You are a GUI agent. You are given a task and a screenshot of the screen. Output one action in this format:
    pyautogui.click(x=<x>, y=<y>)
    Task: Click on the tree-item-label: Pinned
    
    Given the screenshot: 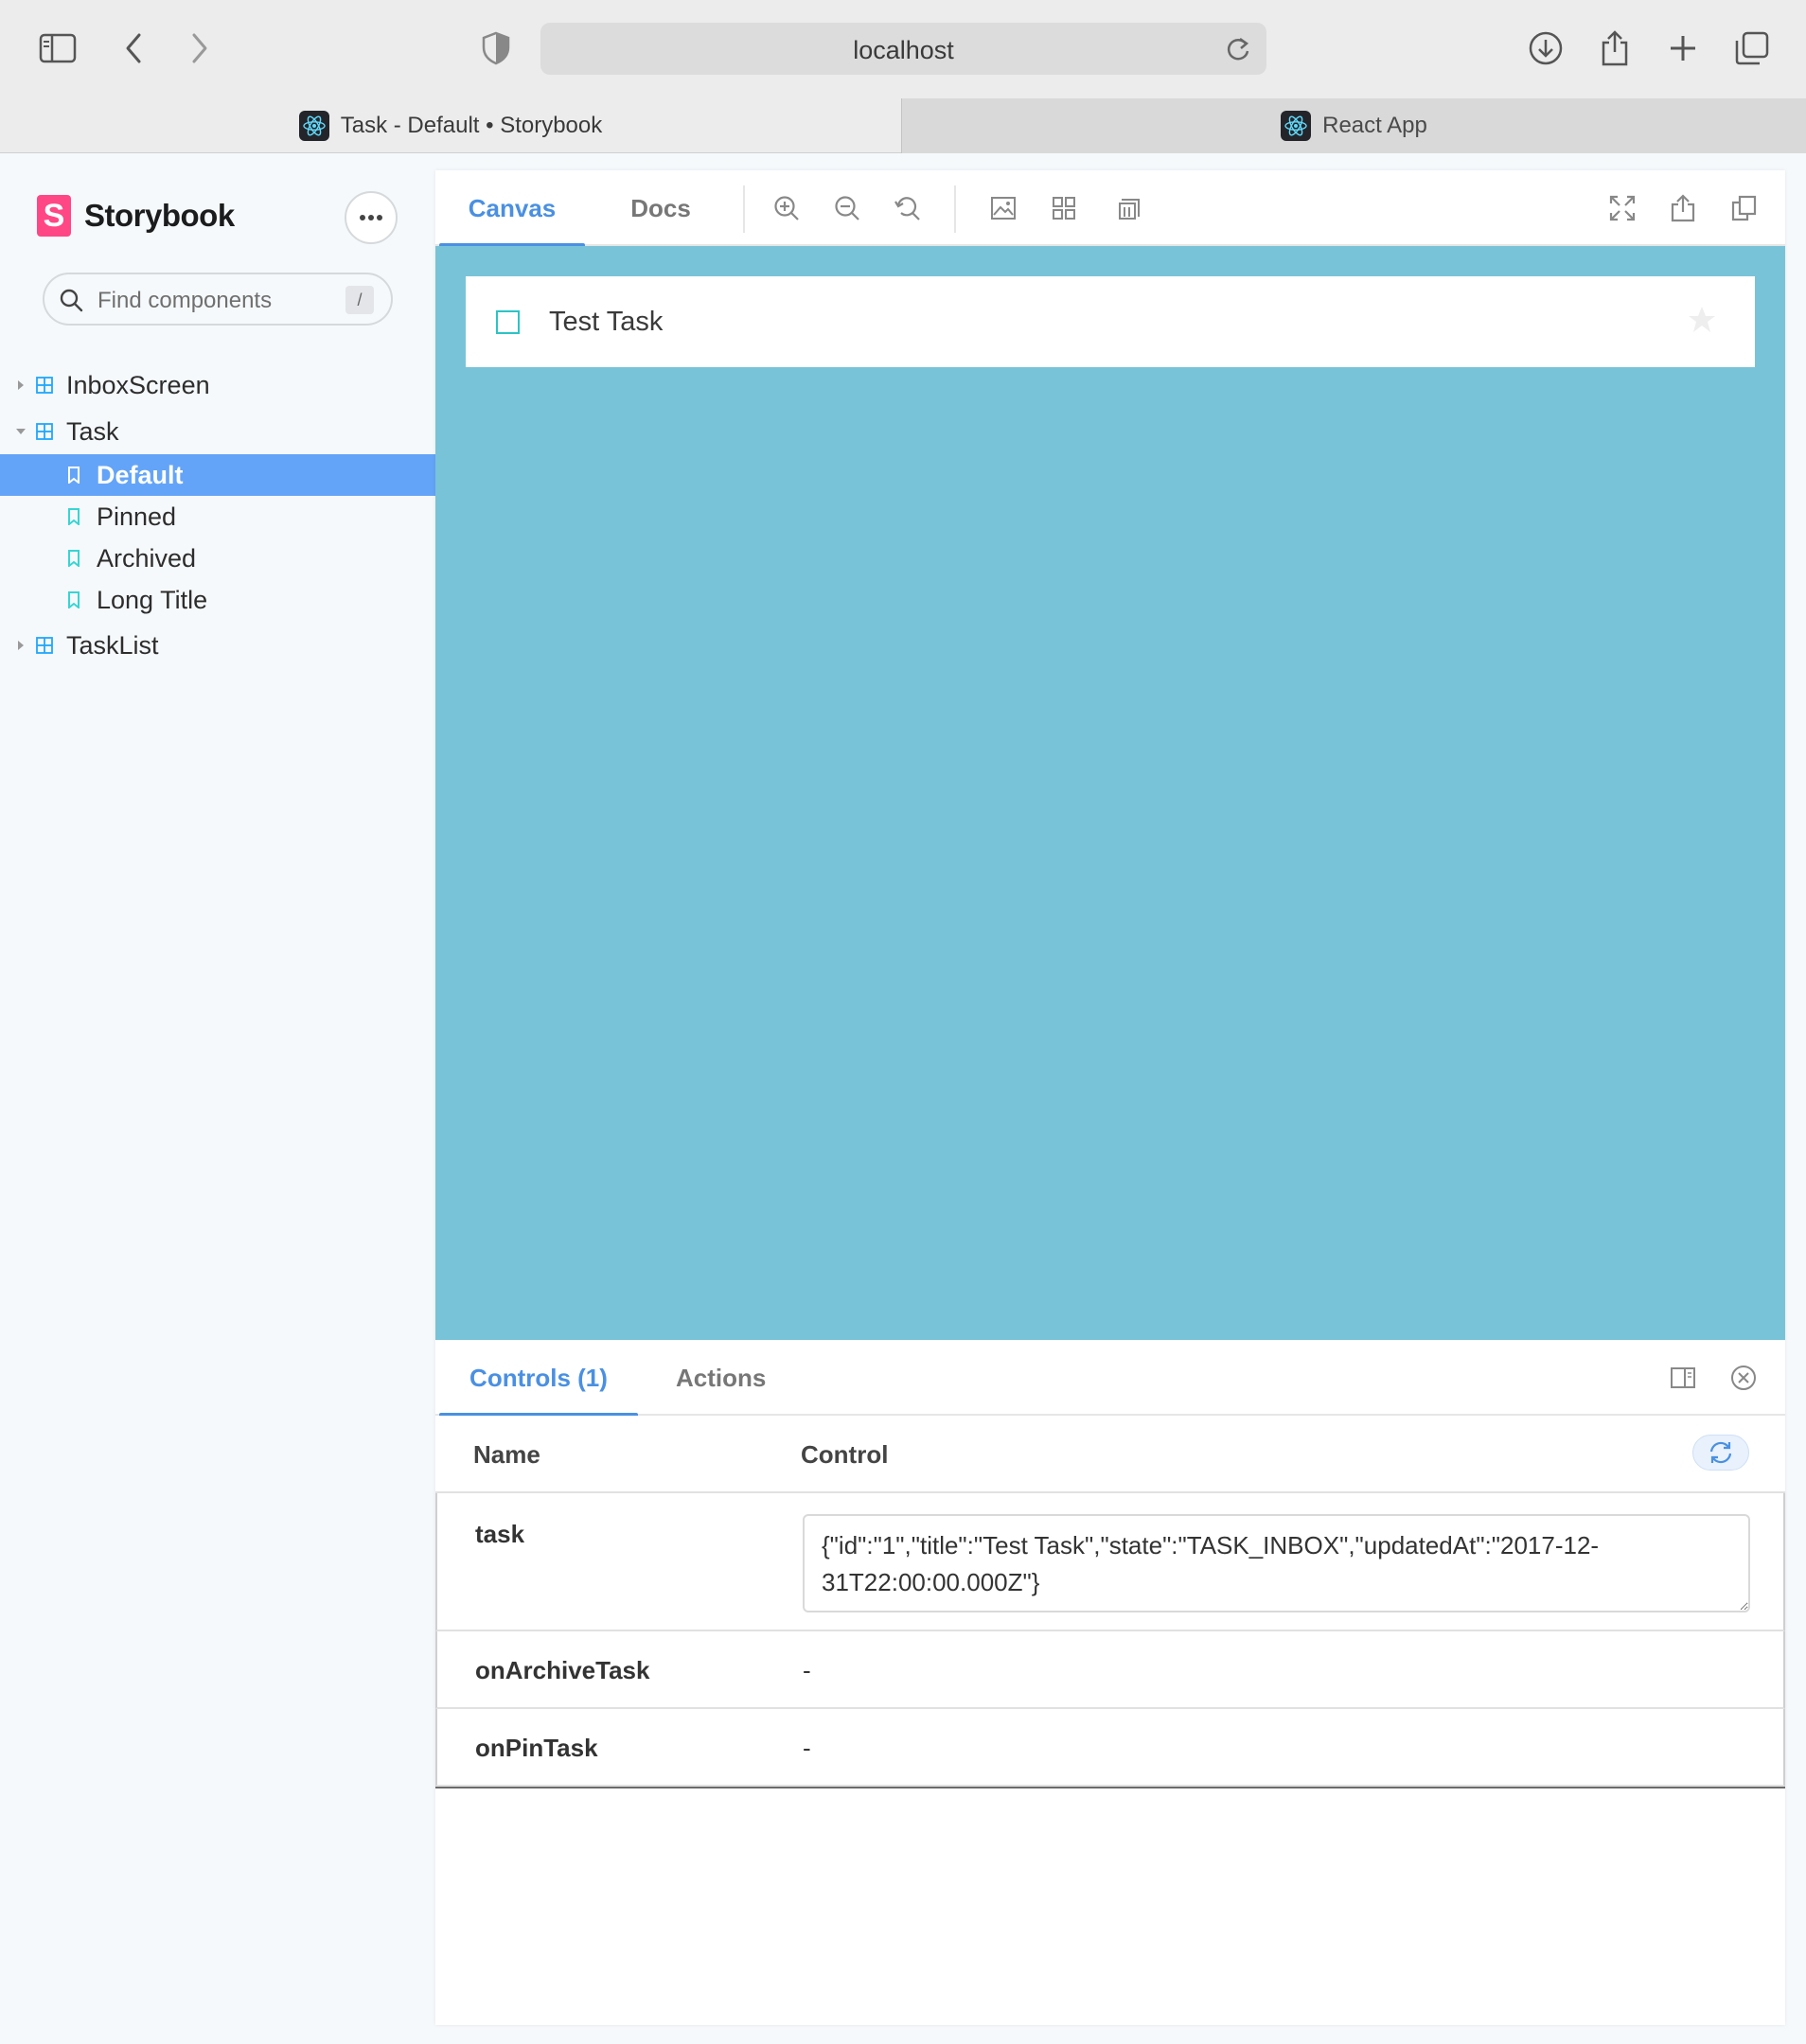 What is the action you would take?
    pyautogui.click(x=137, y=516)
    